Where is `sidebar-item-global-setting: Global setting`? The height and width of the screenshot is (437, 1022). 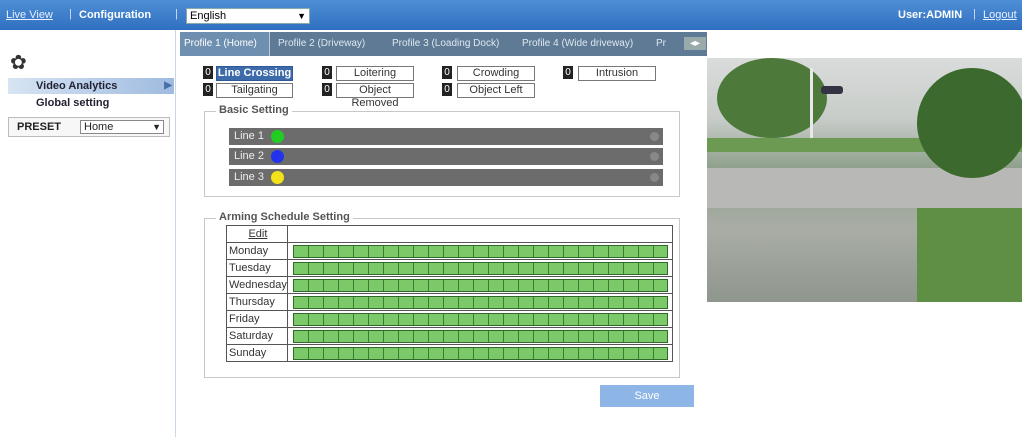
sidebar-item-global-setting: Global setting is located at coordinates (91, 103).